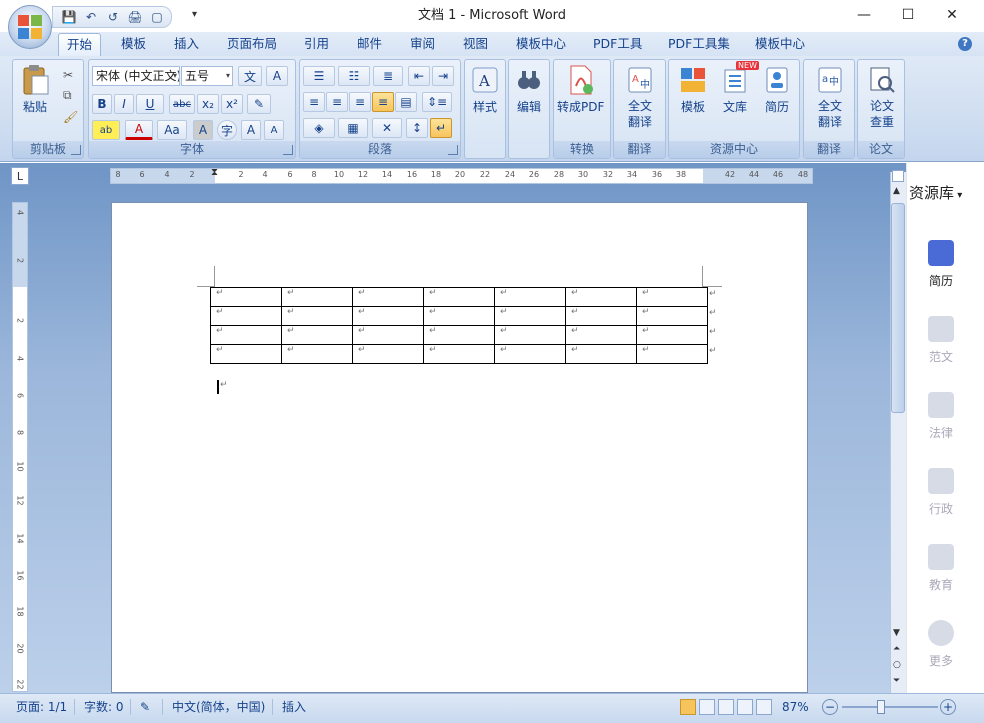  I want to click on redo-icon: ↺, so click(113, 17).